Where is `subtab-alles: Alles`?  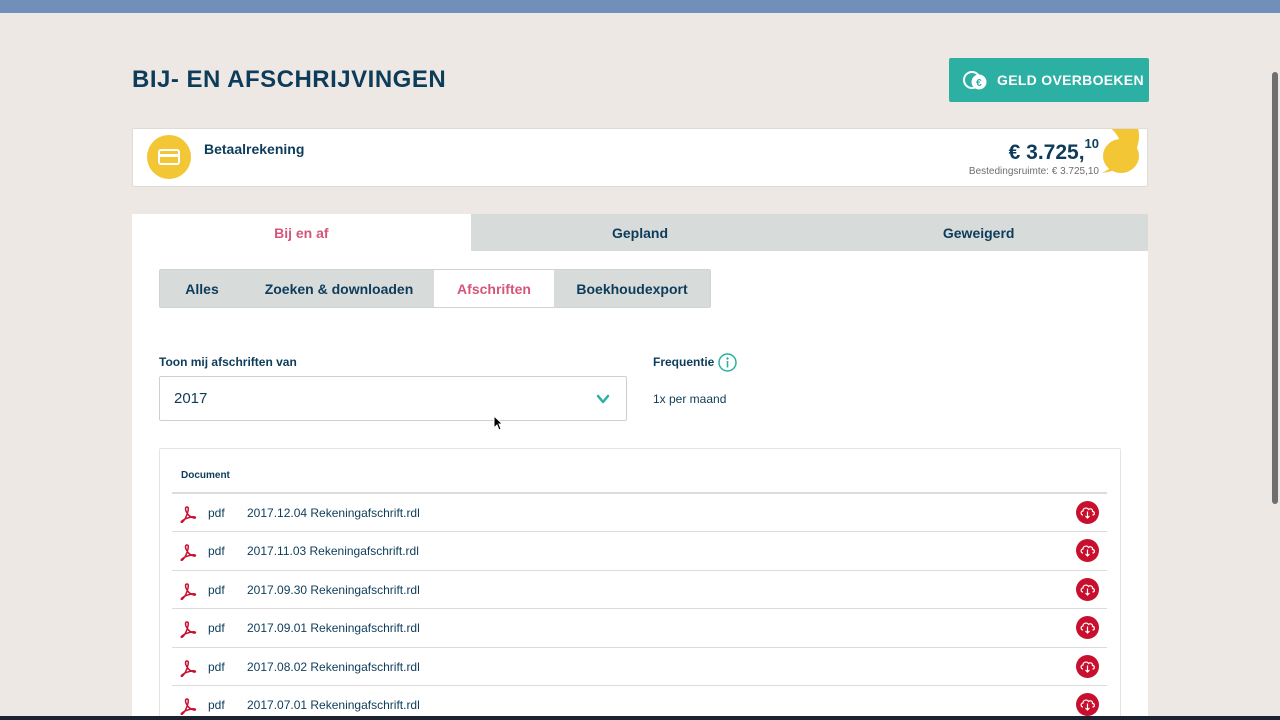
subtab-alles: Alles is located at coordinates (202, 288).